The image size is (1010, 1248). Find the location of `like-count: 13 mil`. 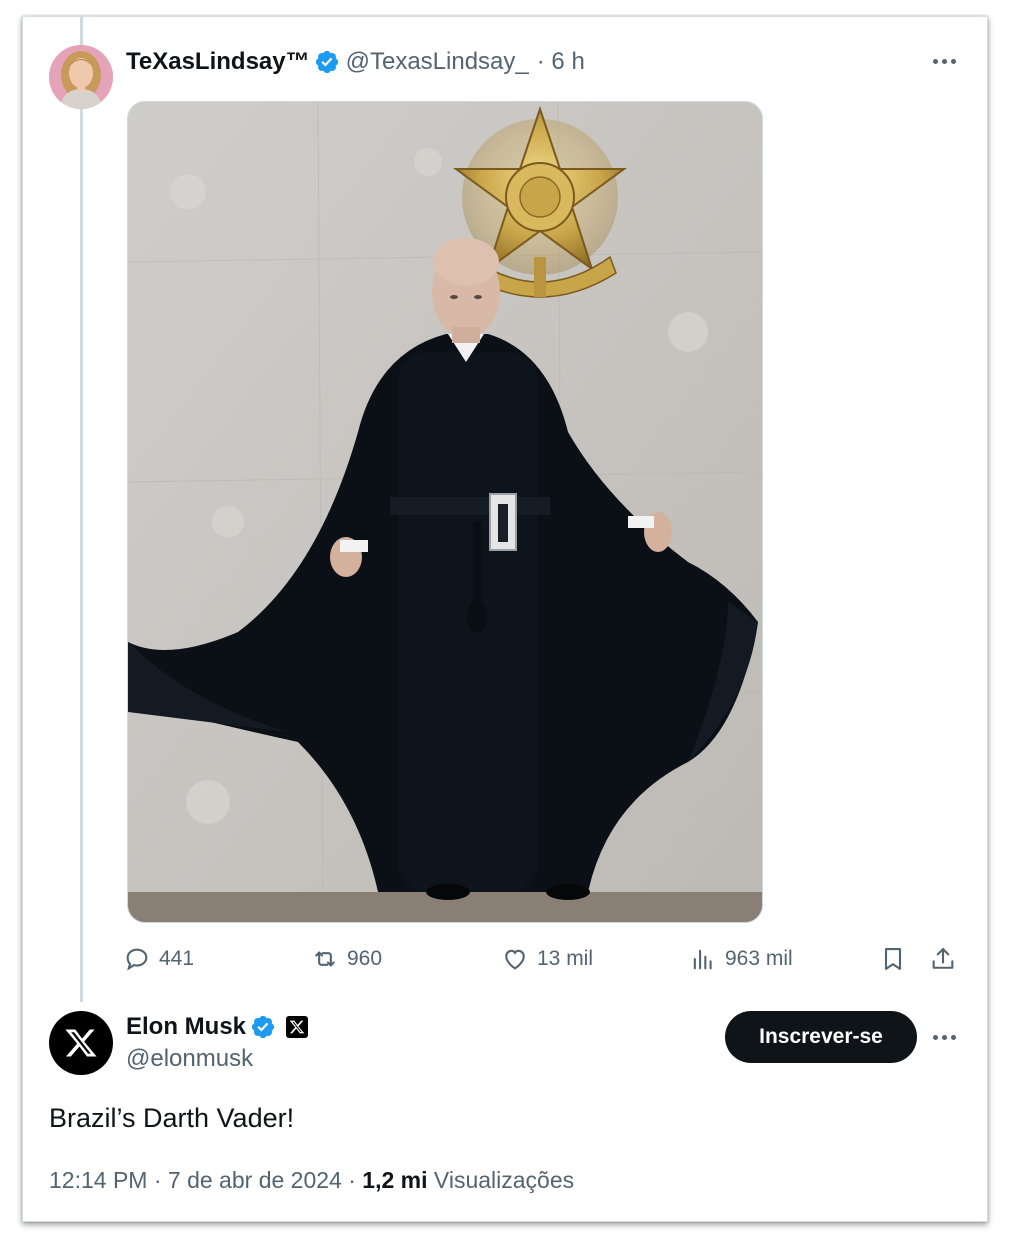

like-count: 13 mil is located at coordinates (565, 958).